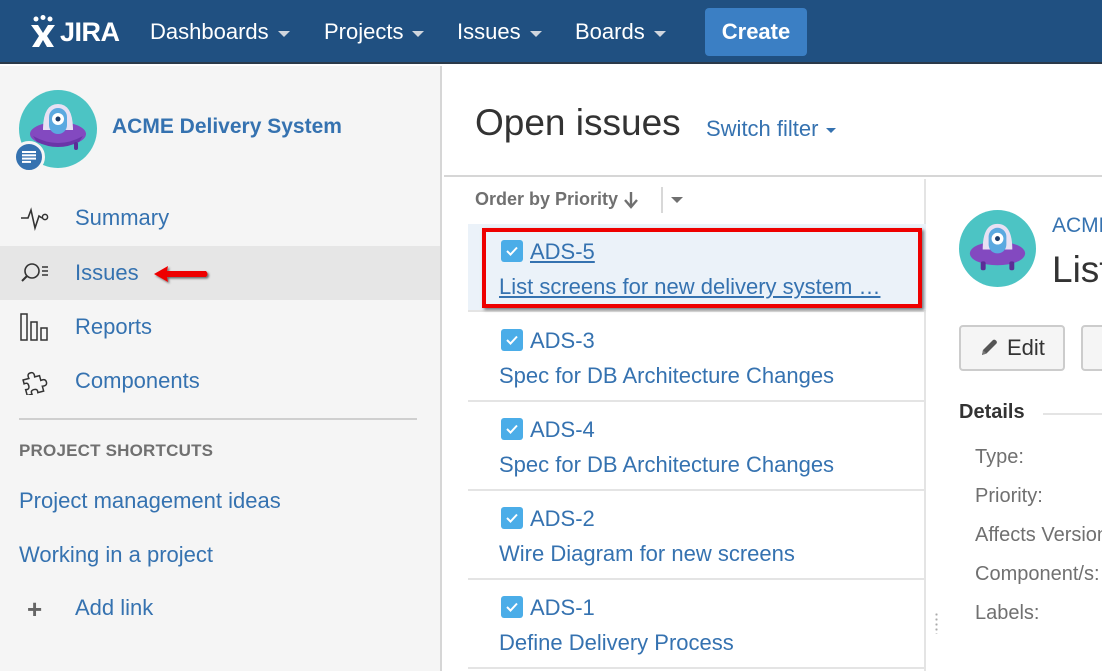 This screenshot has height=671, width=1102. Describe the element at coordinates (662, 200) in the screenshot. I see `order-separator` at that location.